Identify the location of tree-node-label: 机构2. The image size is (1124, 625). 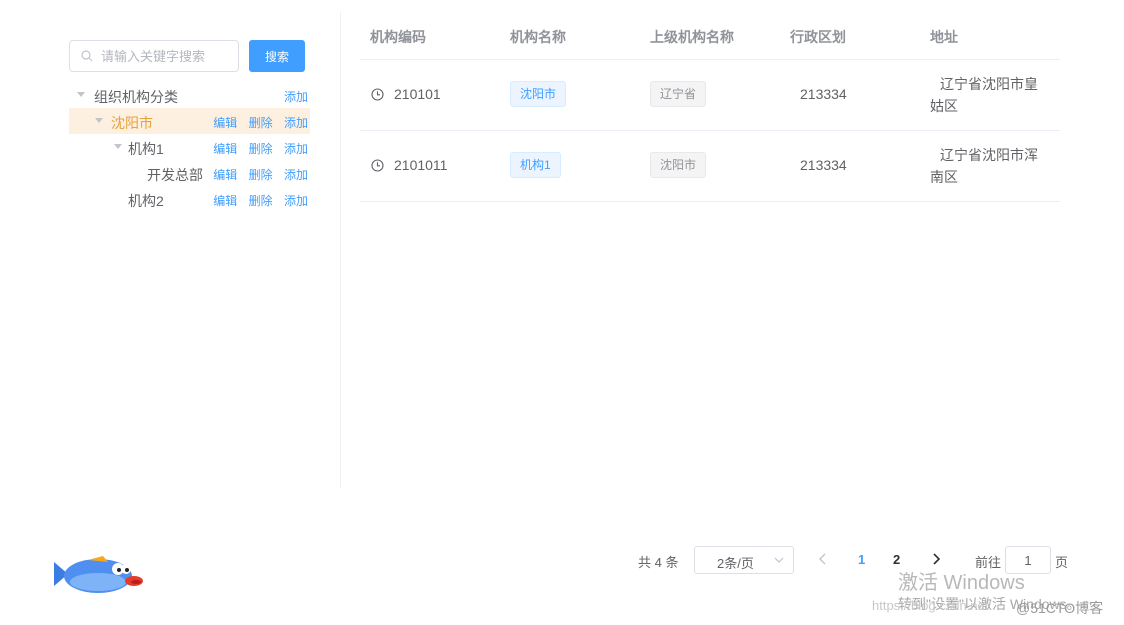
(146, 201).